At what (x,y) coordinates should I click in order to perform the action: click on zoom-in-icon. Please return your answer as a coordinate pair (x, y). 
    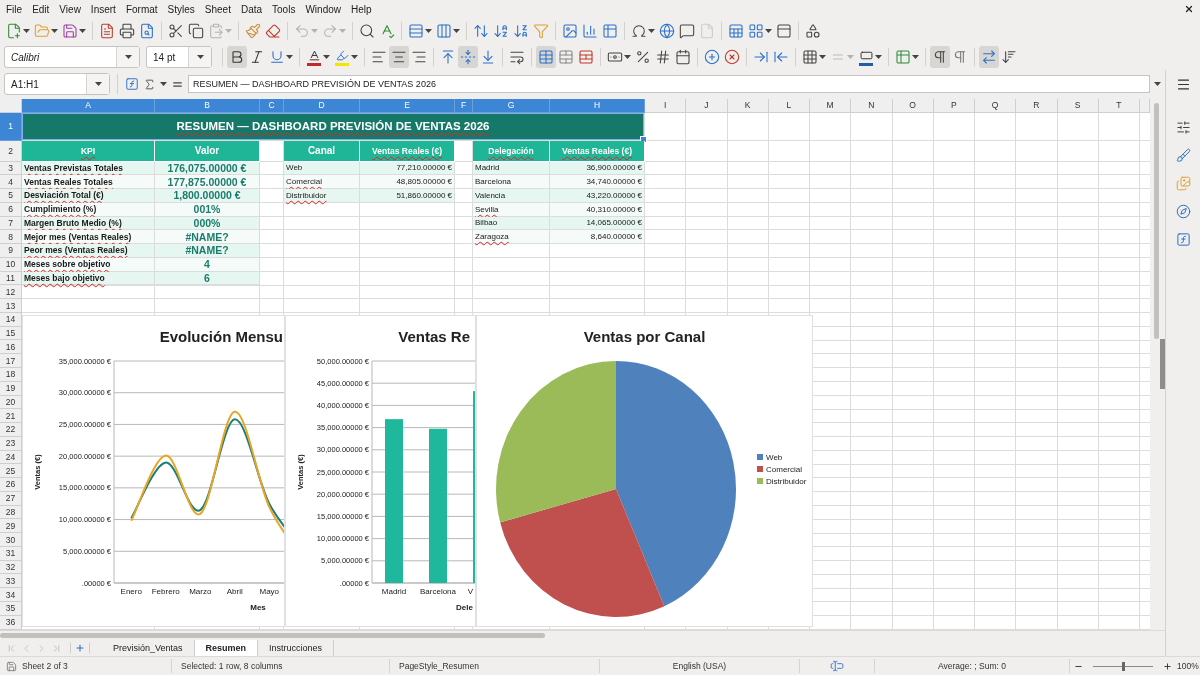
    Looking at the image, I should click on (1167, 666).